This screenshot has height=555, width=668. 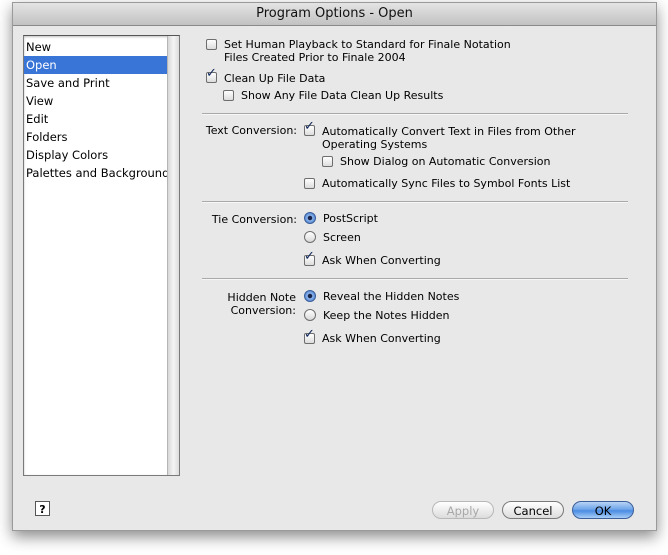 I want to click on text-conversion-label: Text Conversion:, so click(x=251, y=130).